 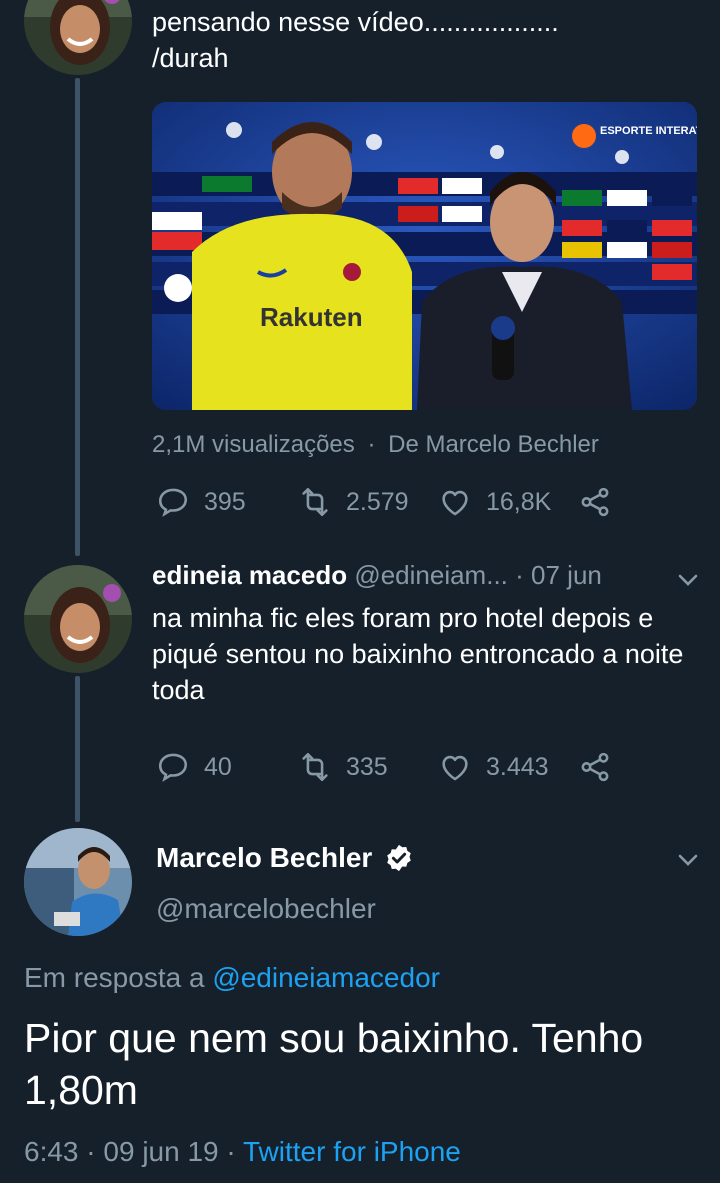 What do you see at coordinates (519, 501) in the screenshot?
I see `like-count: 16,8K` at bounding box center [519, 501].